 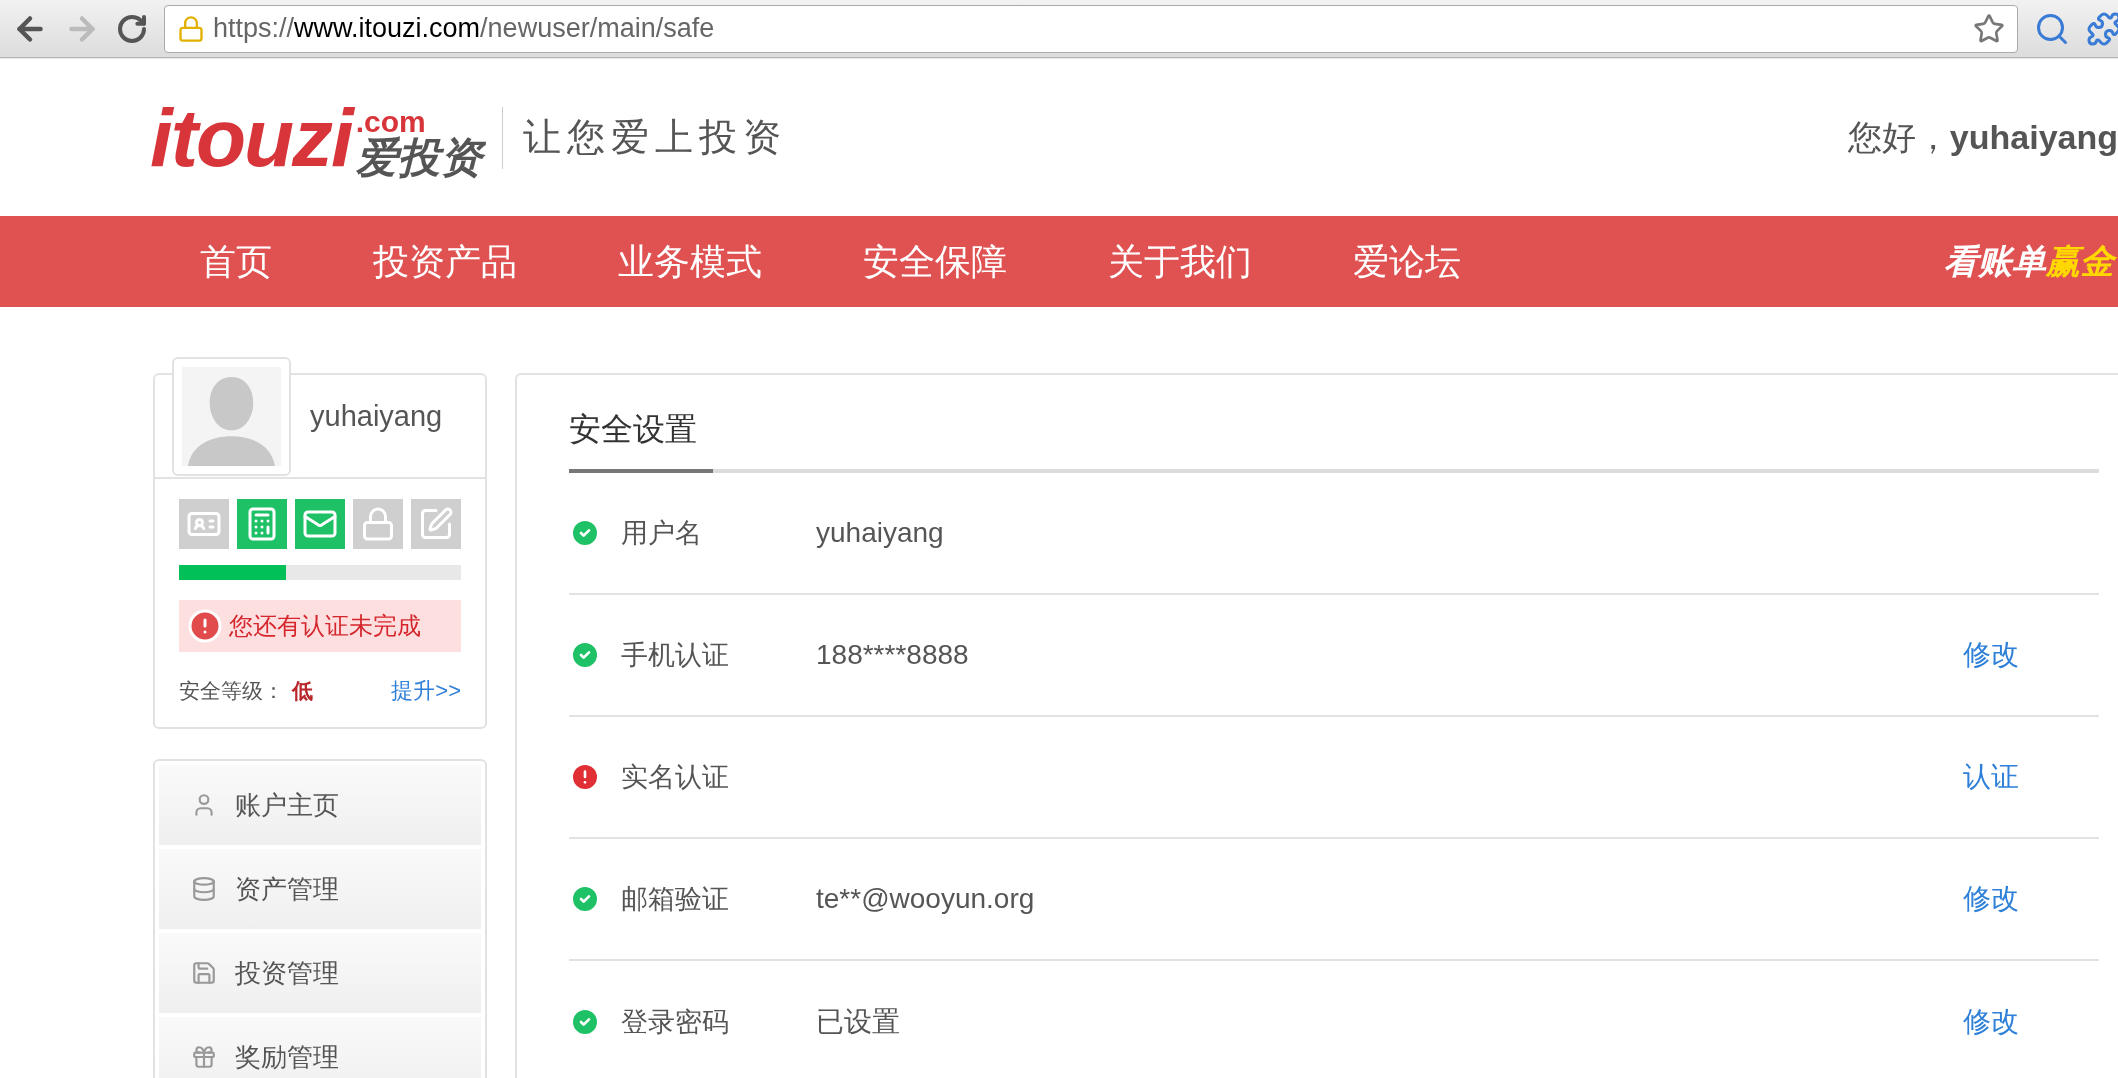 What do you see at coordinates (1407, 261) in the screenshot?
I see `nav-link: 爱论坛` at bounding box center [1407, 261].